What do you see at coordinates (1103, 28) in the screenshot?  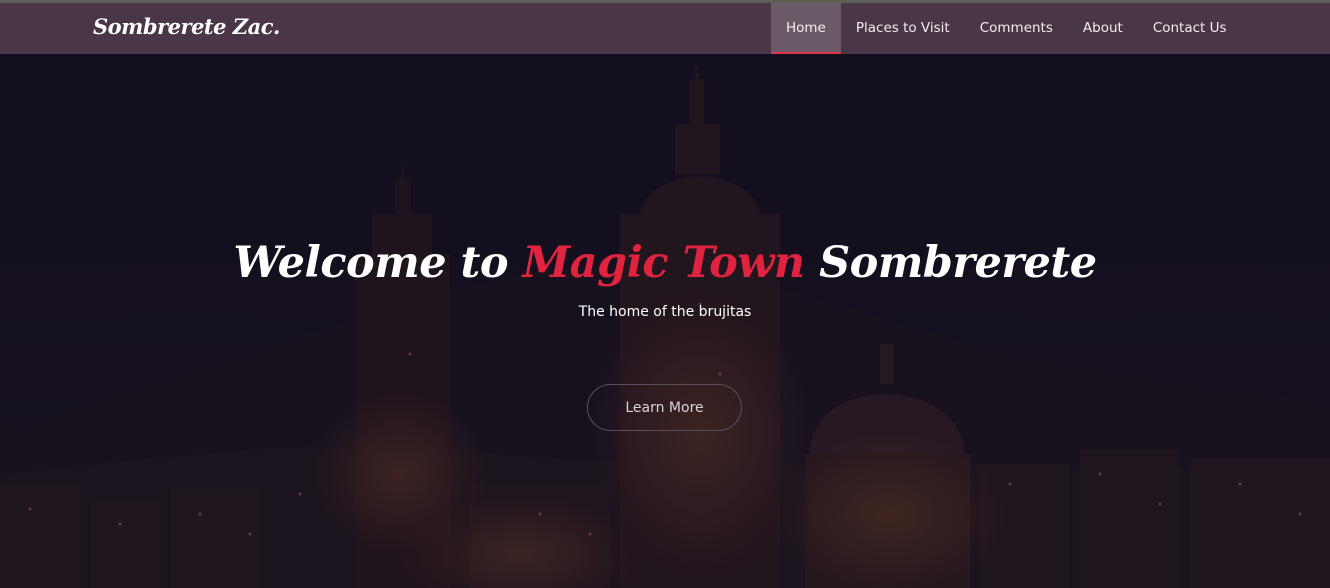 I see `nav-item-about: About` at bounding box center [1103, 28].